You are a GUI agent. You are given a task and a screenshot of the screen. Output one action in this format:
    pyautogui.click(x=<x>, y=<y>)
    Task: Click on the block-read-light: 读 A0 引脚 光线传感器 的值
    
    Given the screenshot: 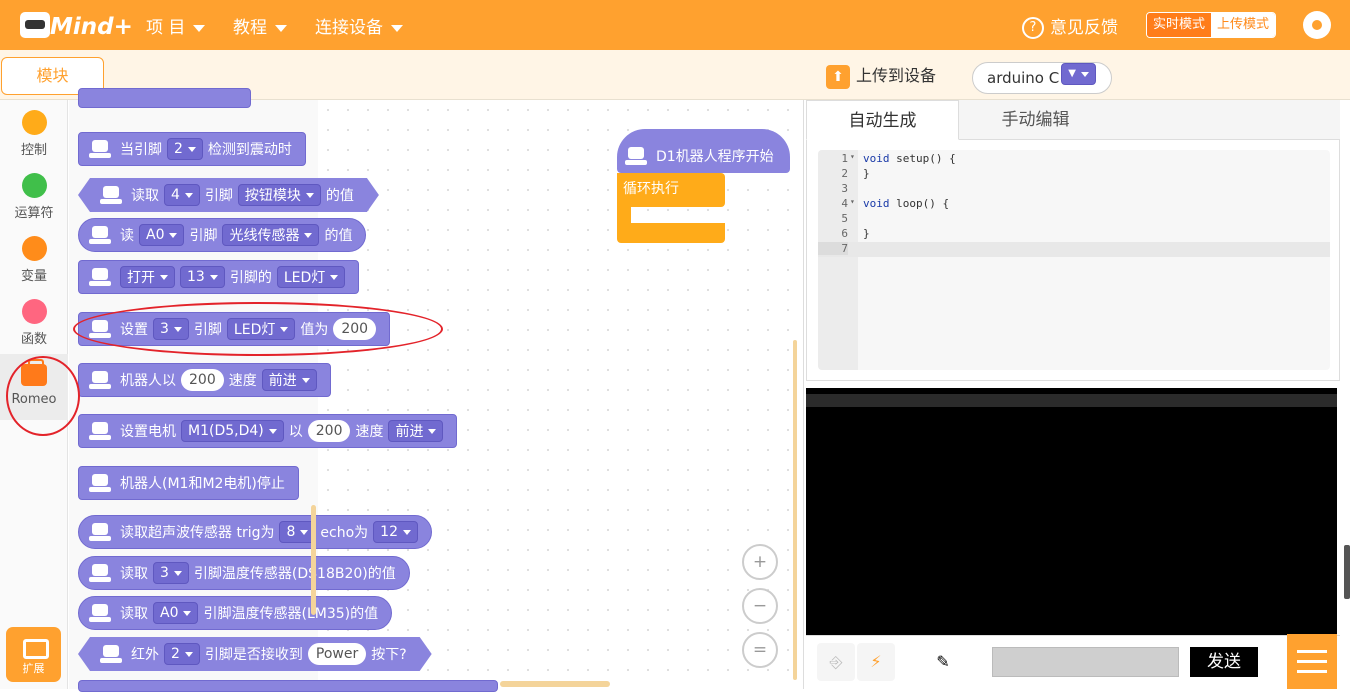 What is the action you would take?
    pyautogui.click(x=222, y=235)
    